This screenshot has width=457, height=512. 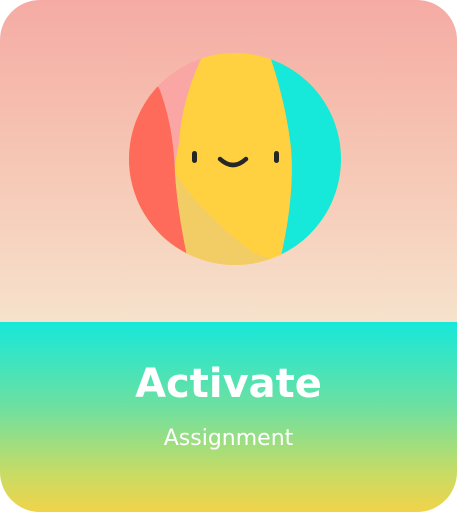 I want to click on card-subtitle: Assignment, so click(x=228, y=438).